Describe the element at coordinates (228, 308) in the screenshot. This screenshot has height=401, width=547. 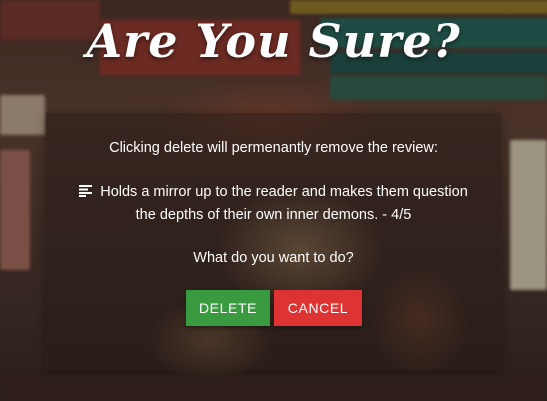
I see `delete-button: DELETE` at that location.